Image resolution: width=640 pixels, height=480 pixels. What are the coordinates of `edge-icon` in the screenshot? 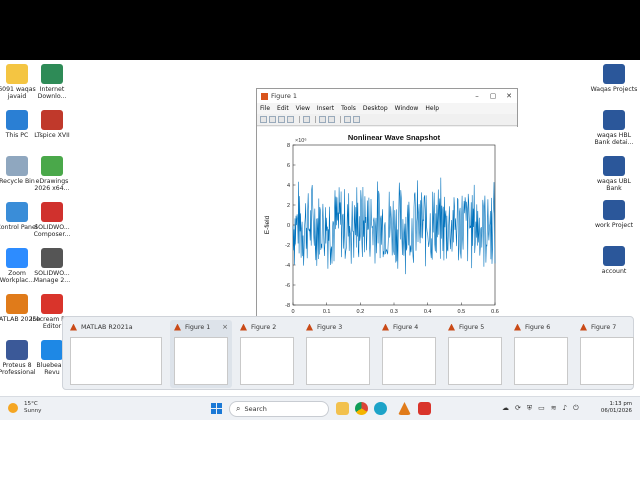 It's located at (380, 408).